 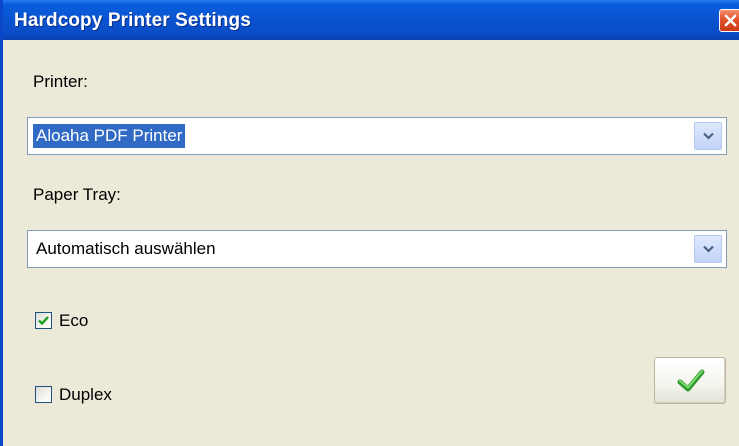 What do you see at coordinates (377, 136) in the screenshot?
I see `printer-dropdown: Aloaha PDF Printer` at bounding box center [377, 136].